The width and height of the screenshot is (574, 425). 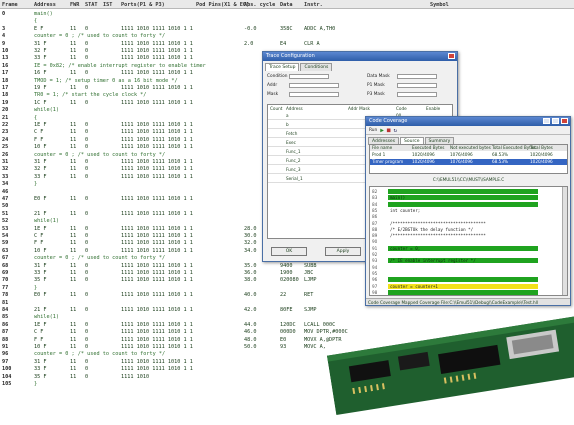 I want to click on cell-abs: 2.0, so click(x=249, y=43).